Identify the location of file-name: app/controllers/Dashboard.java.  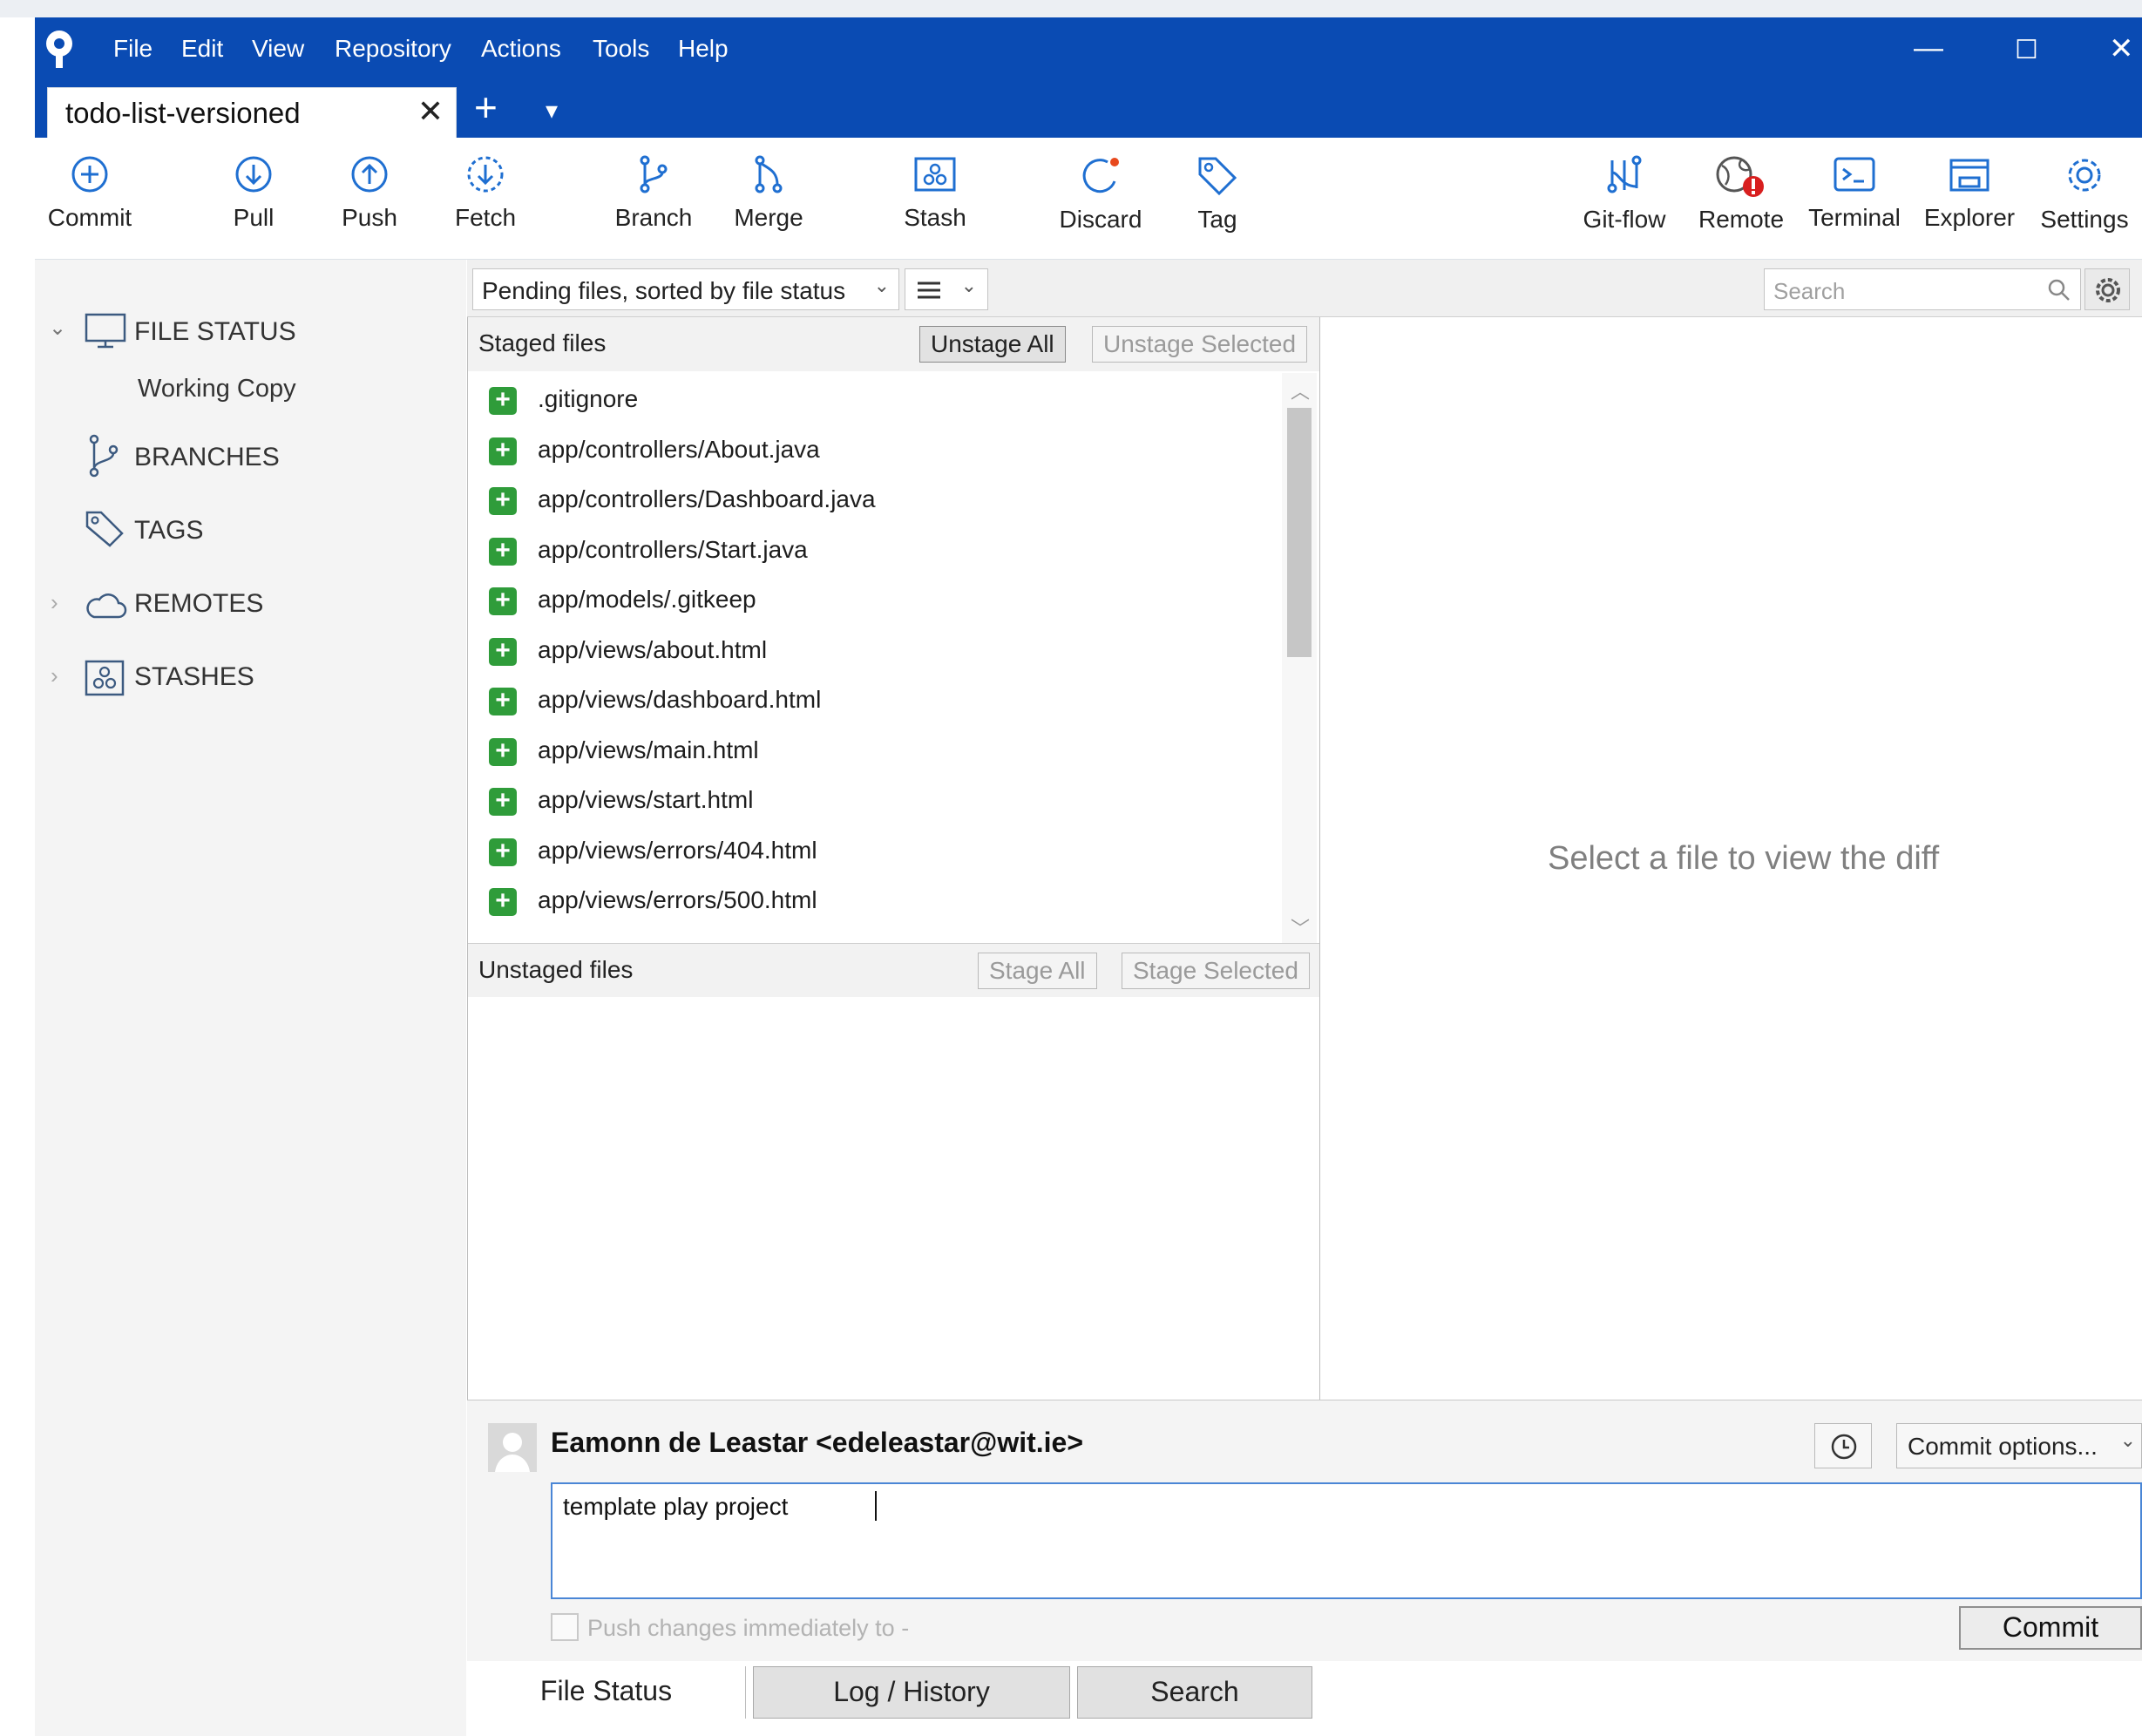
(707, 498).